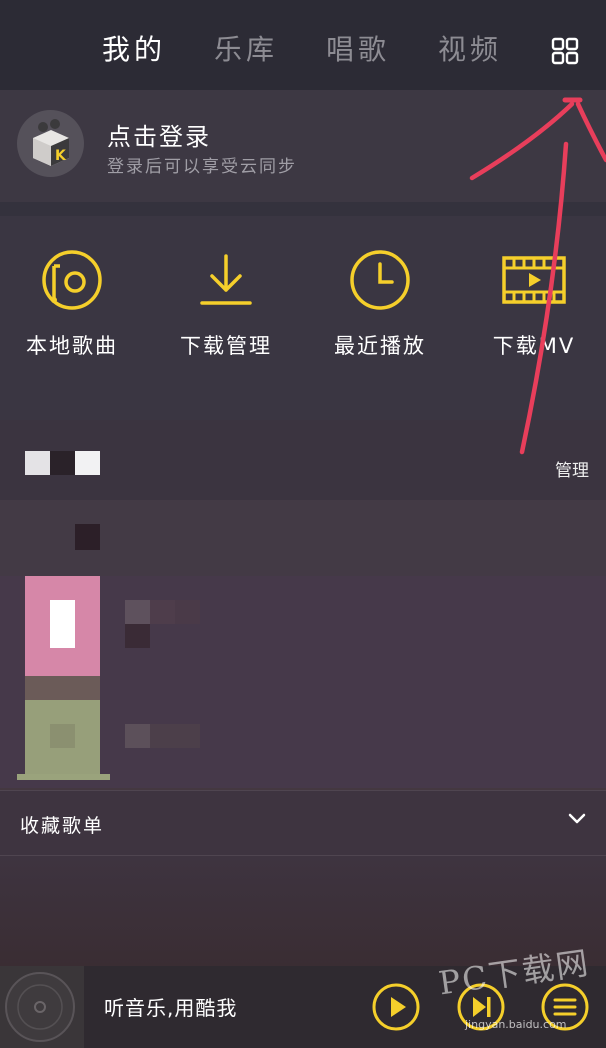 This screenshot has width=606, height=1048. Describe the element at coordinates (303, 823) in the screenshot. I see `favorites-row: 收藏歌单` at that location.